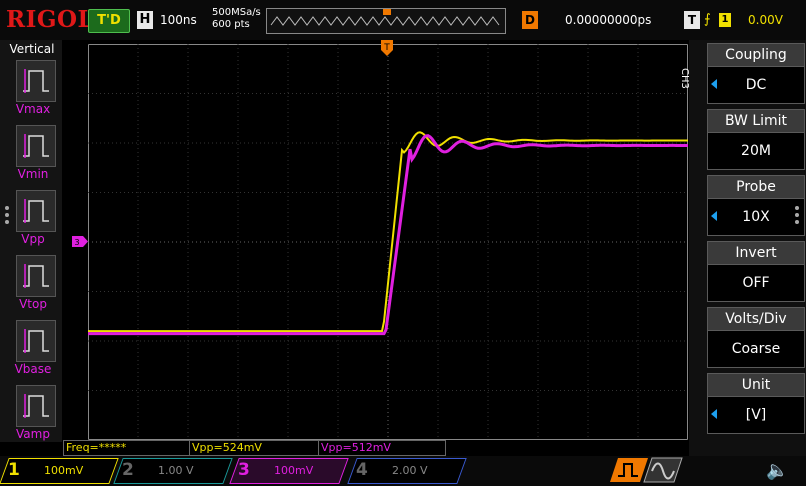  What do you see at coordinates (707, 19) in the screenshot?
I see `rising-edge-icon: ⨍` at bounding box center [707, 19].